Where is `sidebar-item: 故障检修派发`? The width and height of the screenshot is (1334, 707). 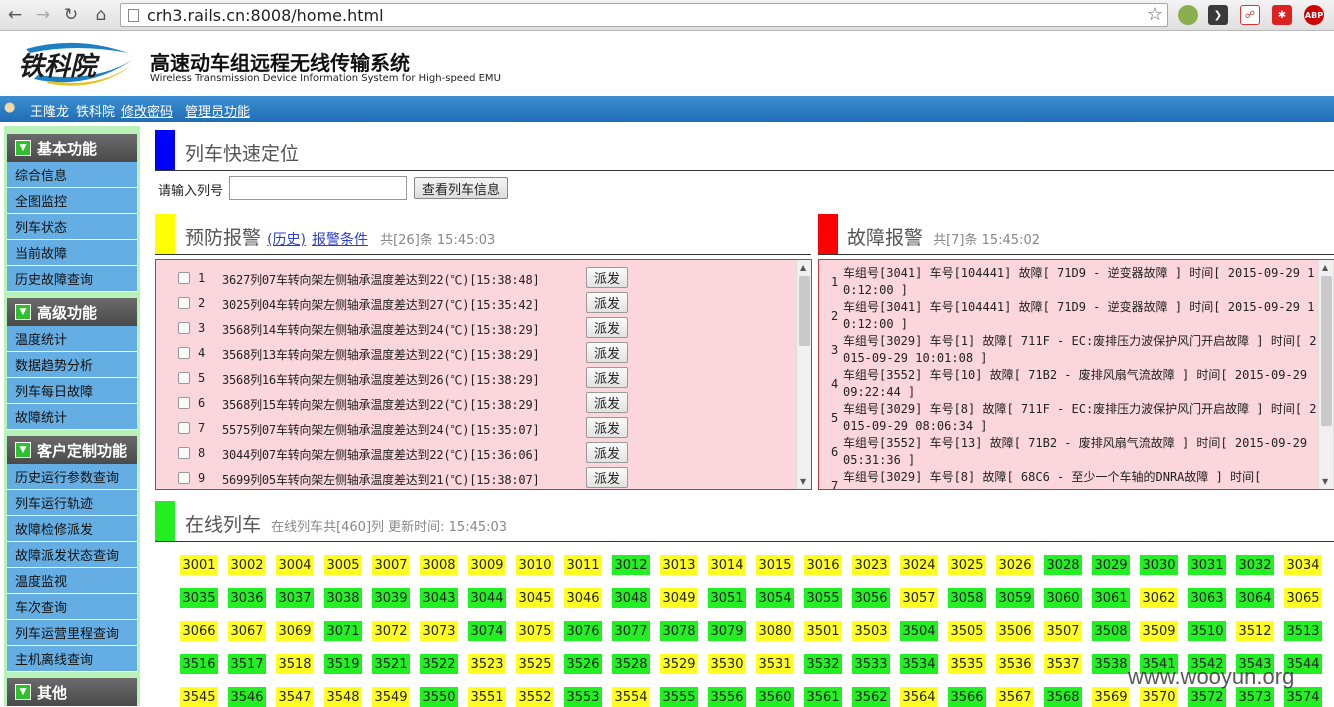
sidebar-item: 故障检修派发 is located at coordinates (72, 529).